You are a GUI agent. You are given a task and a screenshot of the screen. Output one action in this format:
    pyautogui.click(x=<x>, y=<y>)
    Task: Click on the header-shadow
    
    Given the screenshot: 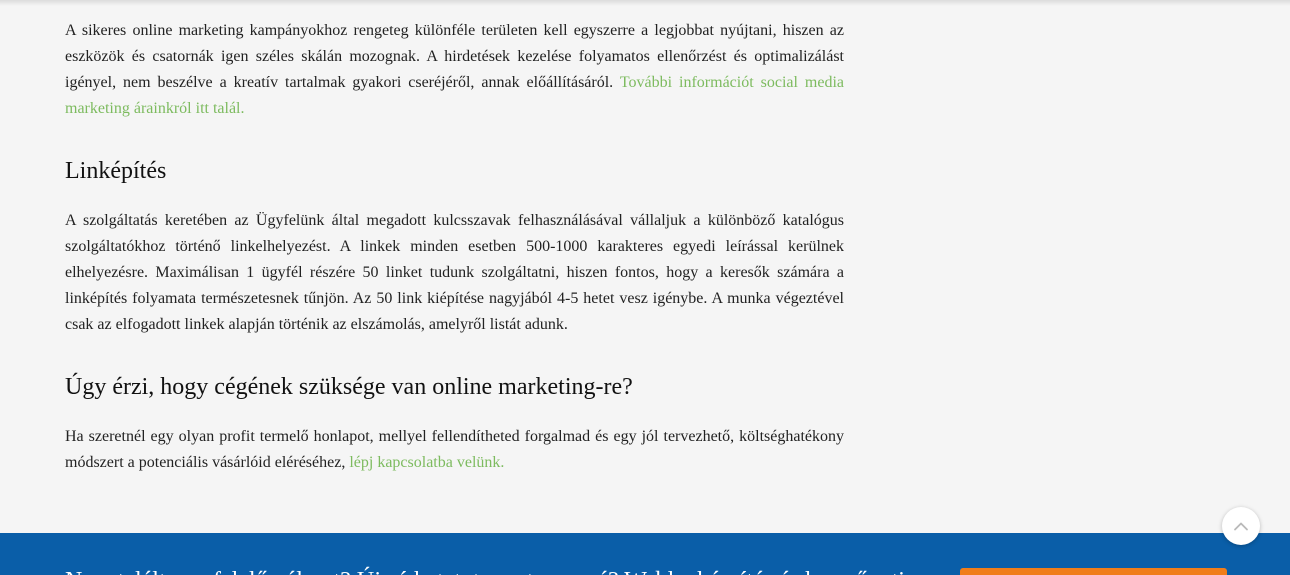 What is the action you would take?
    pyautogui.click(x=645, y=3)
    